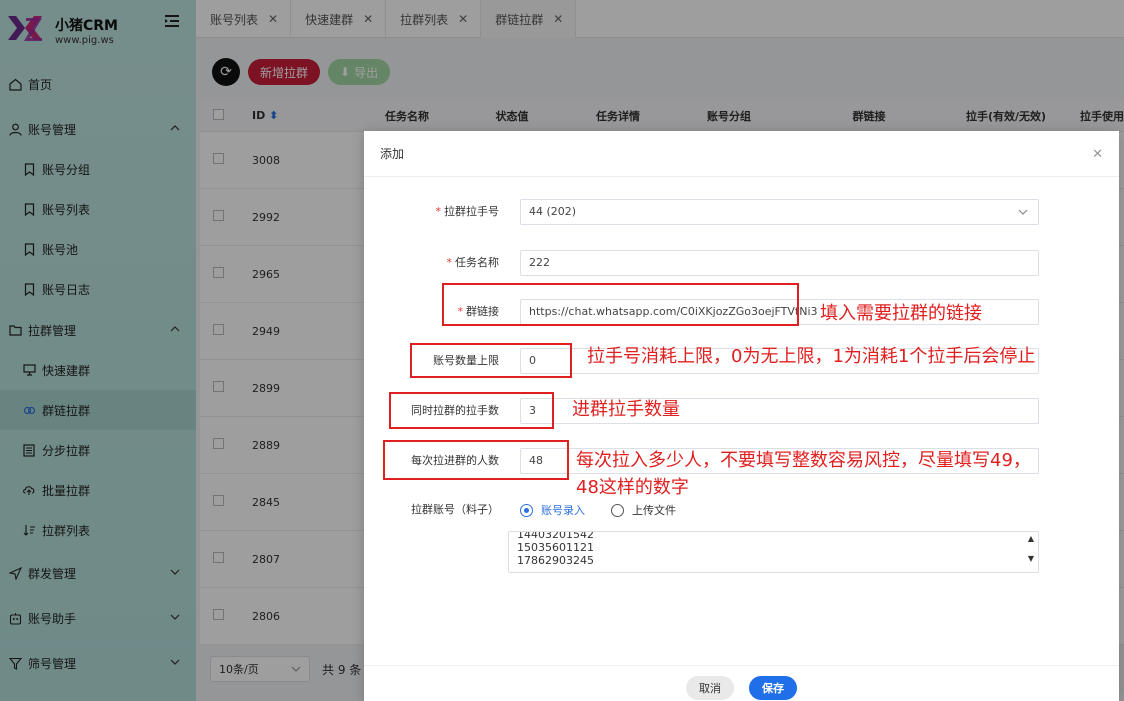 This screenshot has width=1124, height=701. I want to click on puller-label: * 拉群拉手号, so click(467, 211).